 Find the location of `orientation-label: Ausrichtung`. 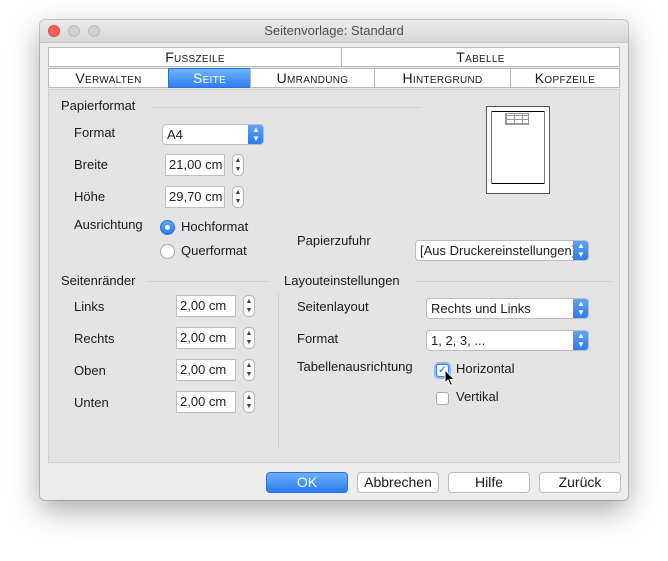

orientation-label: Ausrichtung is located at coordinates (108, 224).